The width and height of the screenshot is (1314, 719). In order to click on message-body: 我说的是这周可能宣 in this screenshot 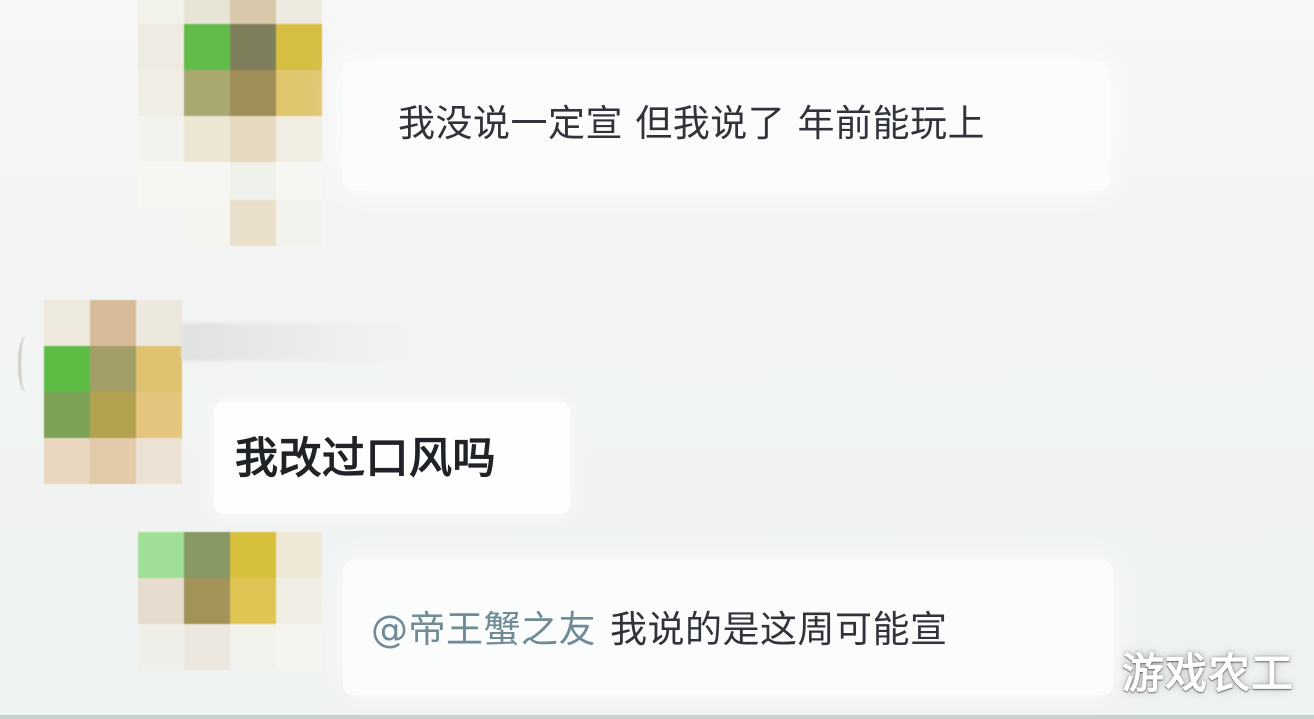, I will do `click(779, 629)`.